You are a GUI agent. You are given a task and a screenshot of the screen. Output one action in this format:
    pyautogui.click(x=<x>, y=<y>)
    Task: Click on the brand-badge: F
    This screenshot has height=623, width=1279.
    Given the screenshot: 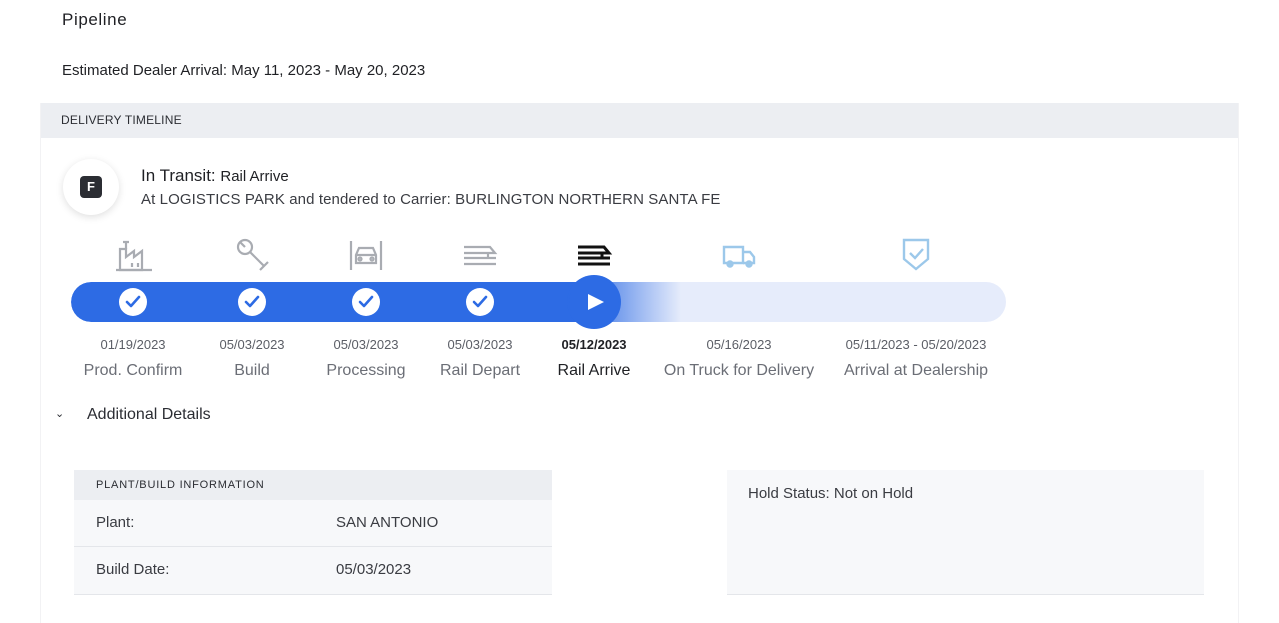 What is the action you would take?
    pyautogui.click(x=91, y=187)
    